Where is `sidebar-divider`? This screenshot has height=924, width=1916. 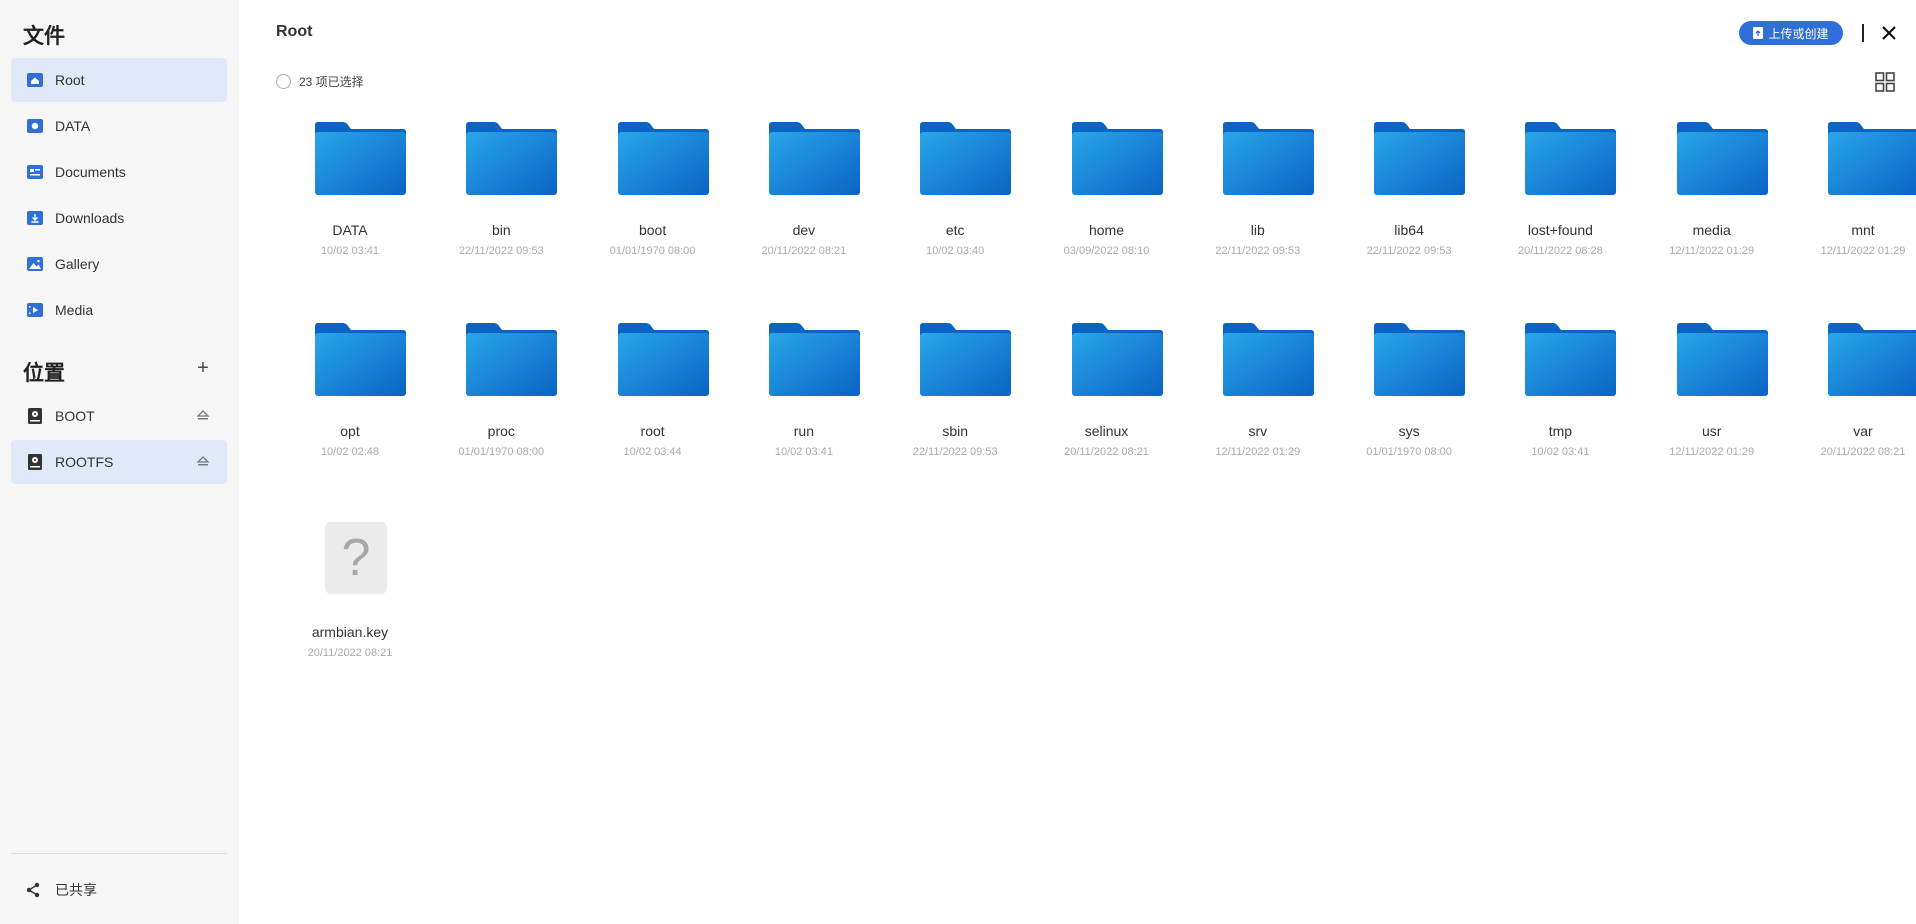
sidebar-divider is located at coordinates (119, 853).